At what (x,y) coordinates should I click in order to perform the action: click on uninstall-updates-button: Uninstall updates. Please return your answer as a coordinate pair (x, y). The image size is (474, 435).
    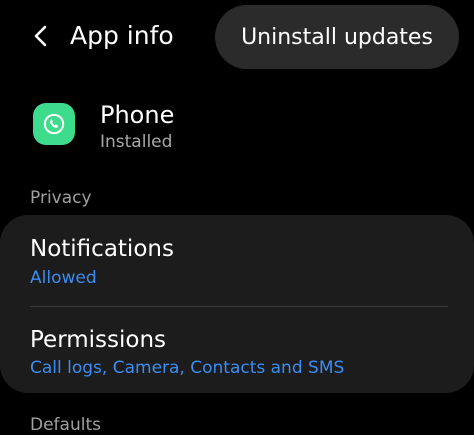
    Looking at the image, I should click on (337, 37).